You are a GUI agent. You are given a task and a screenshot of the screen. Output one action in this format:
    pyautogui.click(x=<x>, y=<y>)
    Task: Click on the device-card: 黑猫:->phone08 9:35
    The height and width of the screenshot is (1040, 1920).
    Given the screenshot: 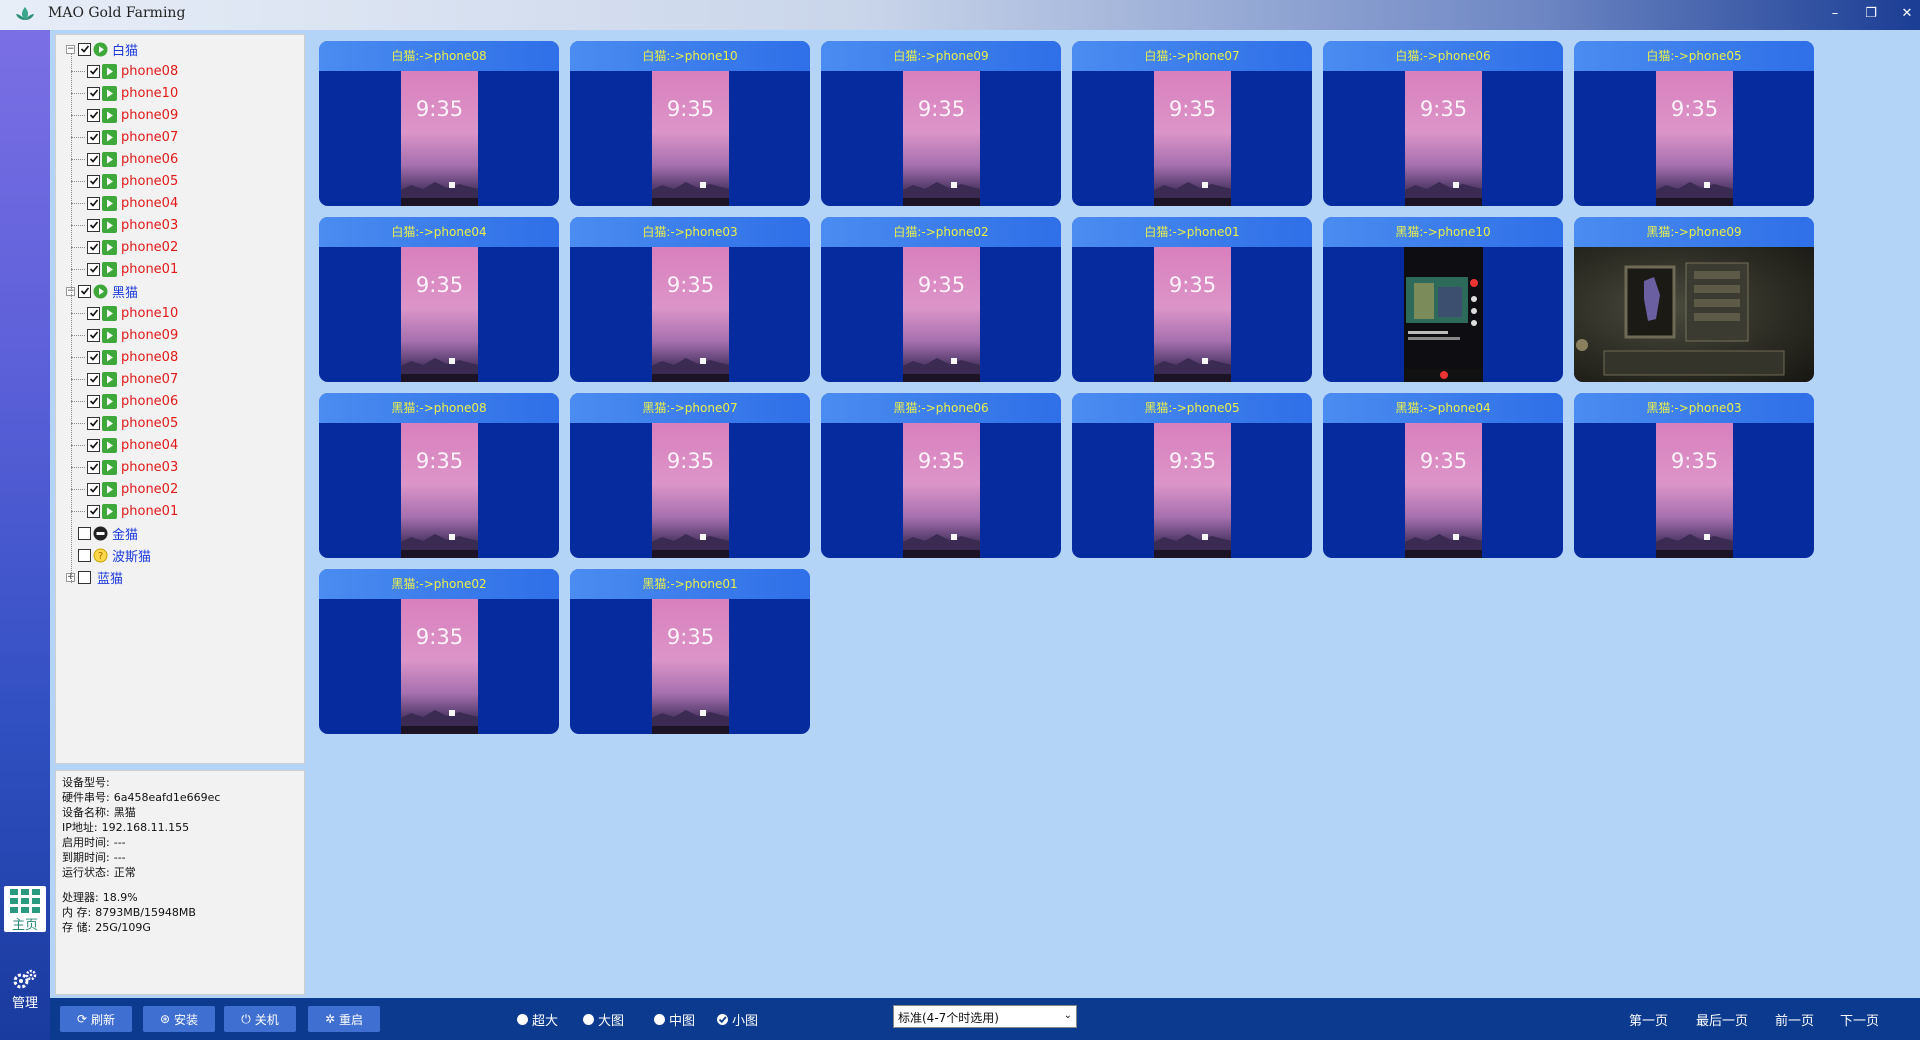 What is the action you would take?
    pyautogui.click(x=439, y=475)
    